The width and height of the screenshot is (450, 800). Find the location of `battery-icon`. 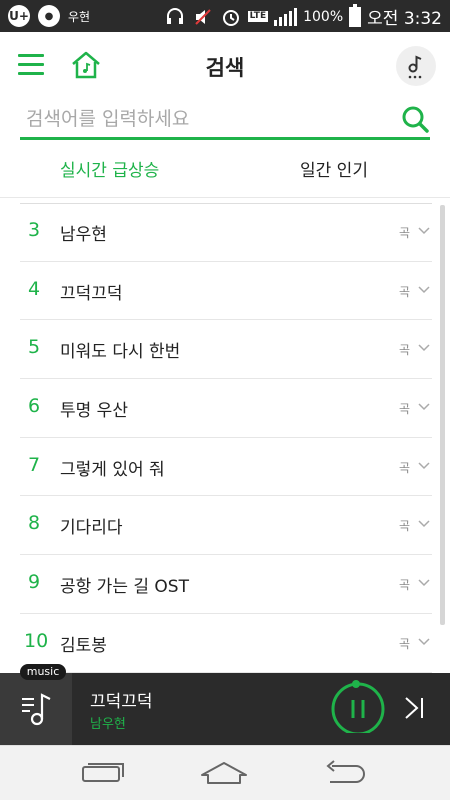

battery-icon is located at coordinates (355, 15).